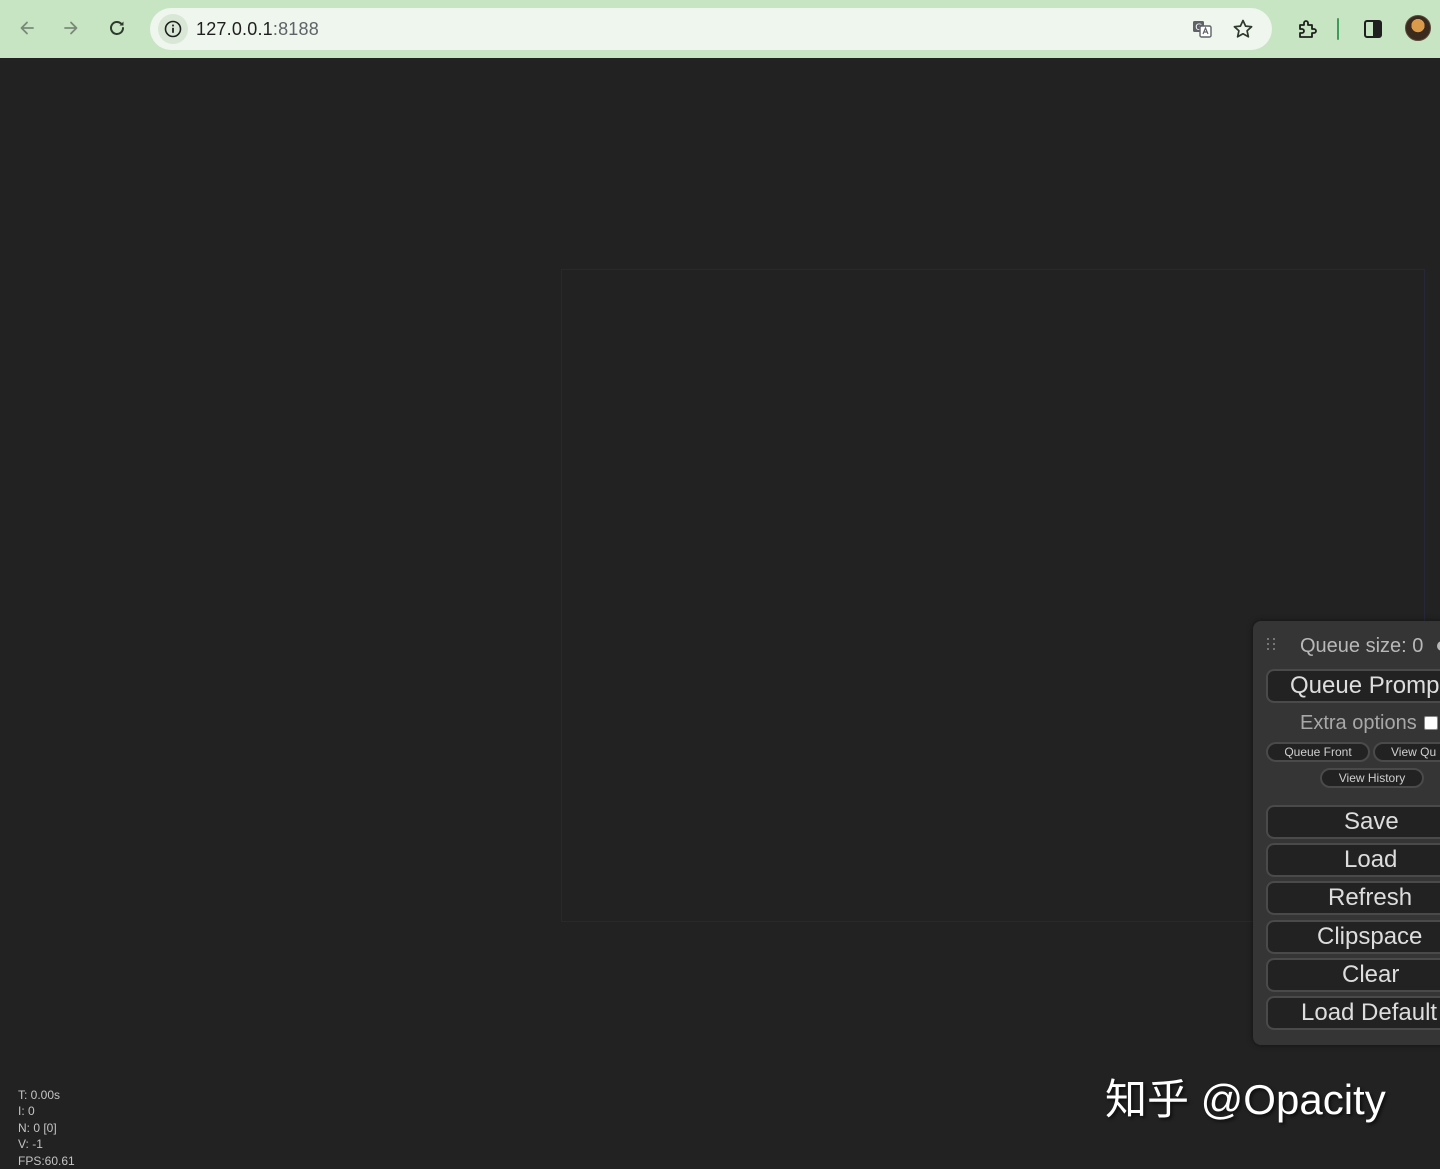  What do you see at coordinates (1373, 29) in the screenshot?
I see `side-panel-icon` at bounding box center [1373, 29].